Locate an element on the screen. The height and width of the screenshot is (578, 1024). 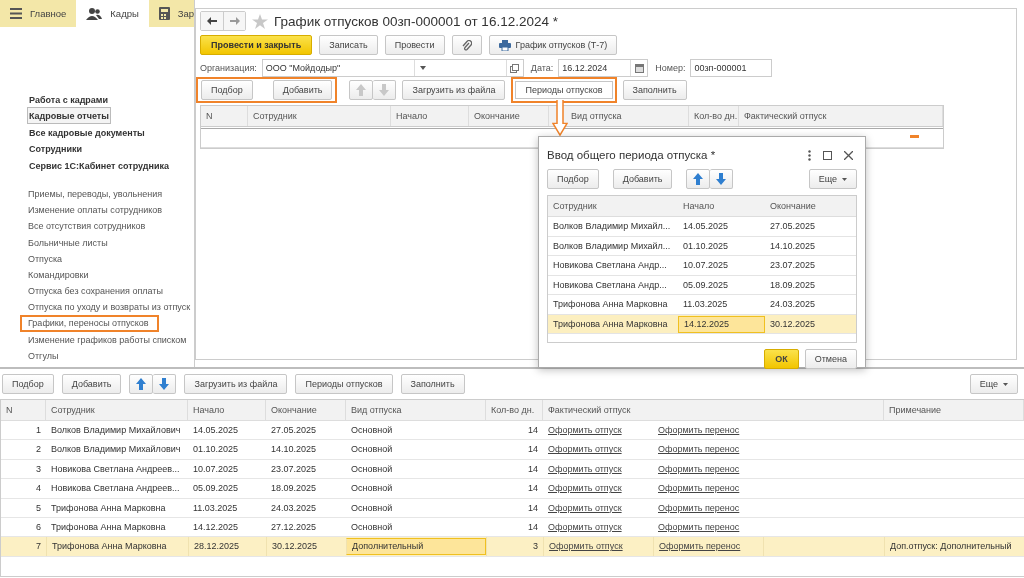
back-button is located at coordinates (212, 21).